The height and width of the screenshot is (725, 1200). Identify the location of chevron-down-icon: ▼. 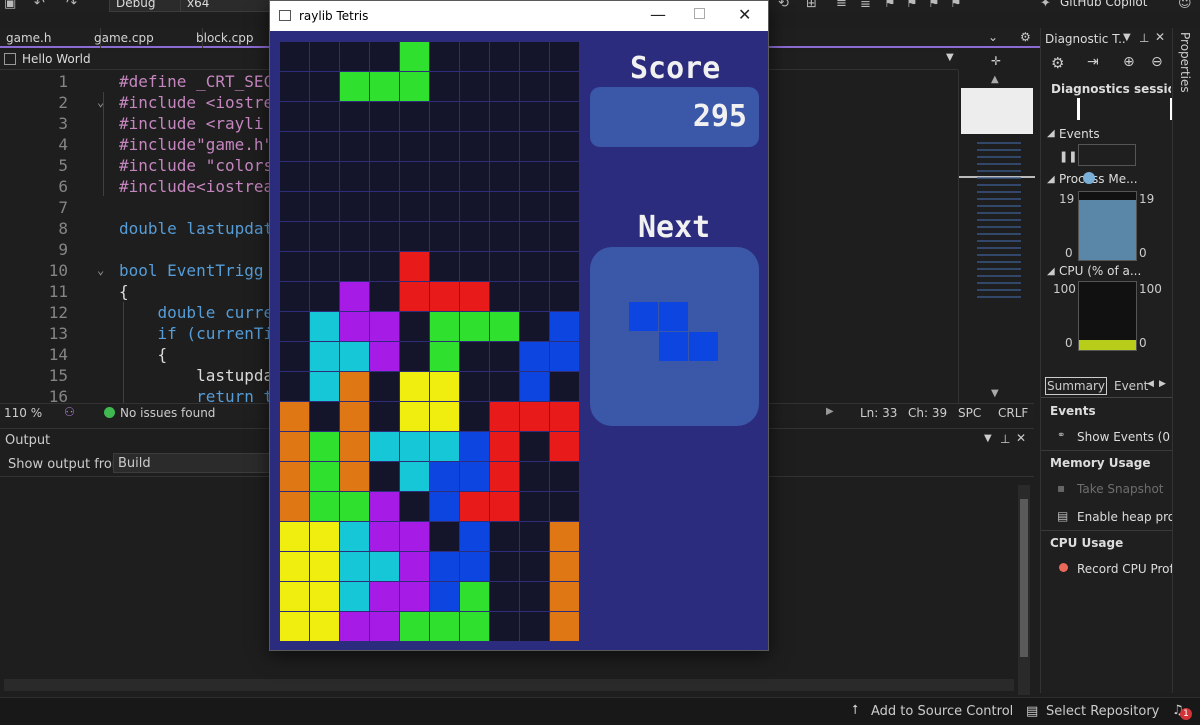
(950, 57).